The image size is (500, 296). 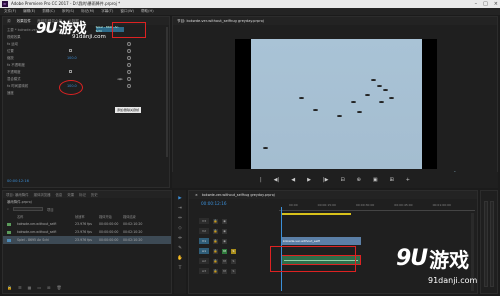 What do you see at coordinates (29, 11) in the screenshot?
I see `menu-edit: 编辑(E)` at bounding box center [29, 11].